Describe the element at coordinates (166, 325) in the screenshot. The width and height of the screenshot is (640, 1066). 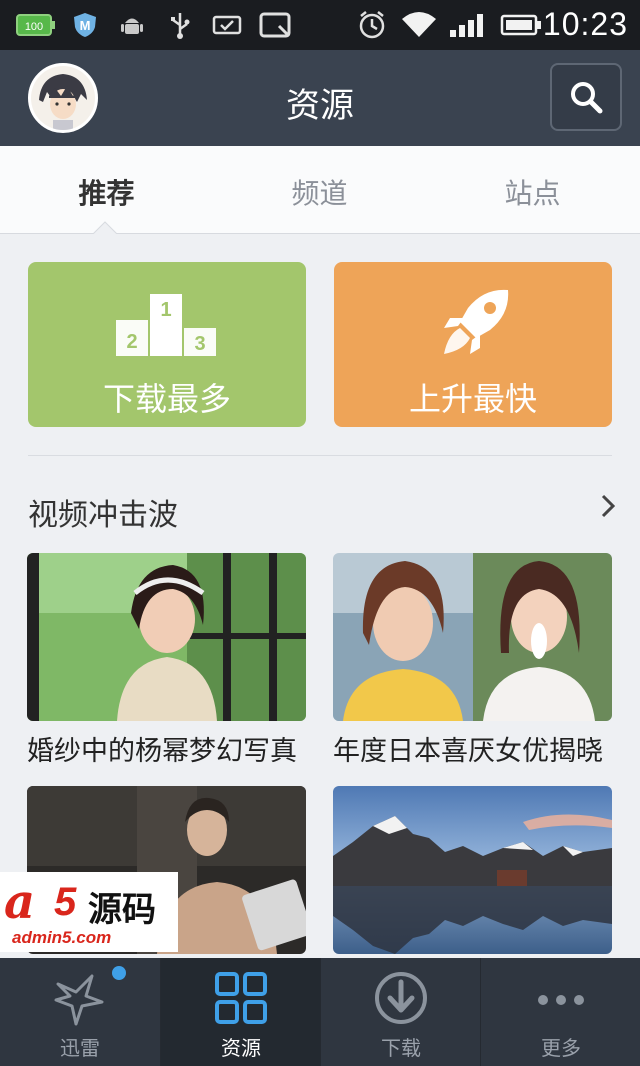
I see `podium-icon: 2 1 3` at that location.